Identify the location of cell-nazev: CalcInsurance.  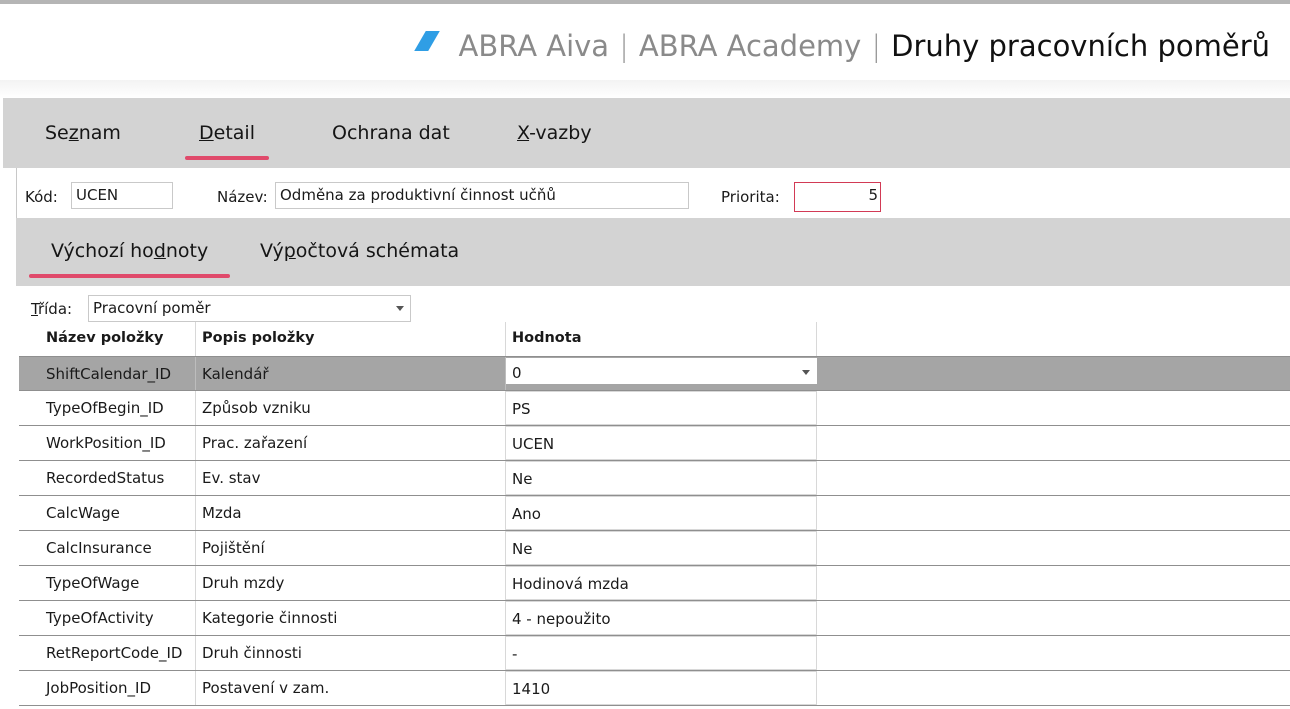
(118, 548).